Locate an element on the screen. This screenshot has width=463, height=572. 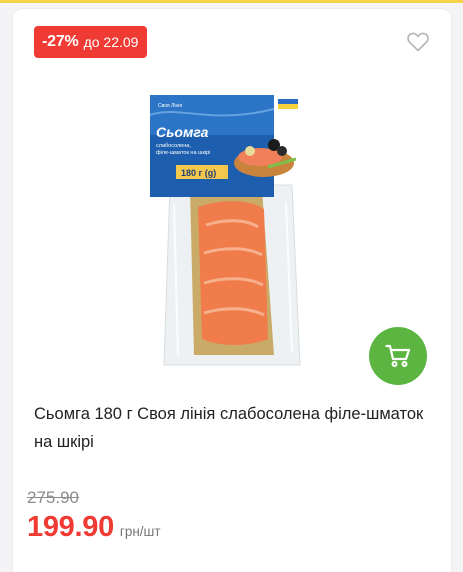
discount-percent: -27% is located at coordinates (60, 41).